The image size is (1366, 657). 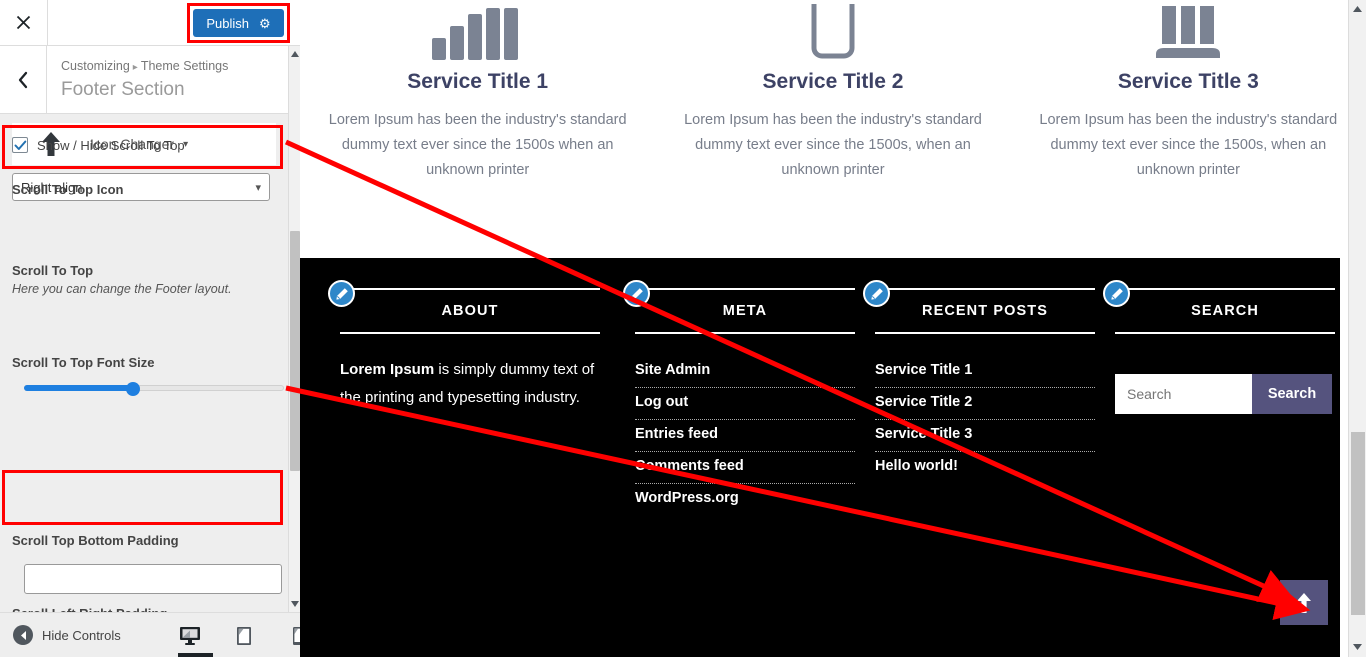 What do you see at coordinates (295, 351) in the screenshot?
I see `sidebar-scroll-thumb` at bounding box center [295, 351].